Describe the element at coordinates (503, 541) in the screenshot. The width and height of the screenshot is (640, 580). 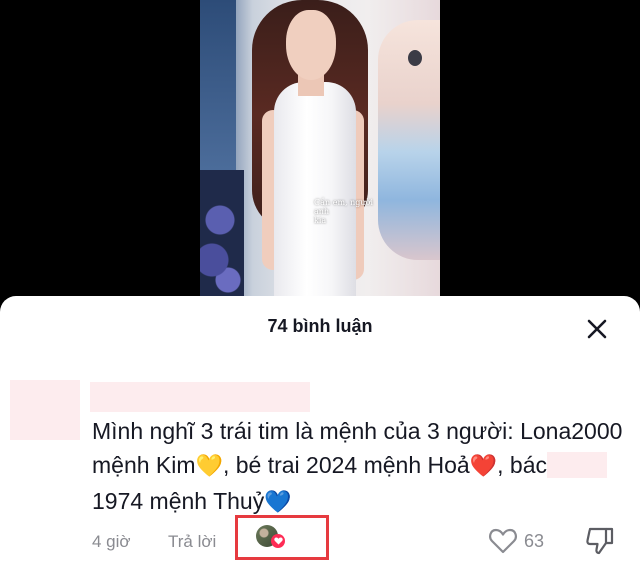
I see `heart-outline-icon` at that location.